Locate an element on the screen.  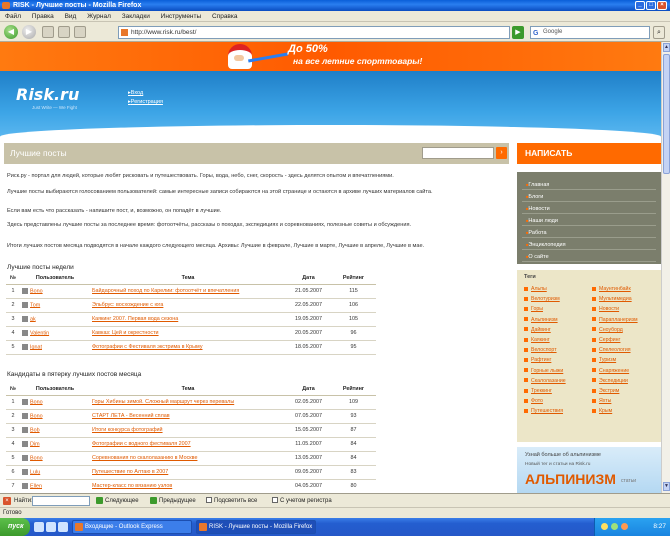
sidebar-item-jobs: Работа is located at coordinates (589, 233).